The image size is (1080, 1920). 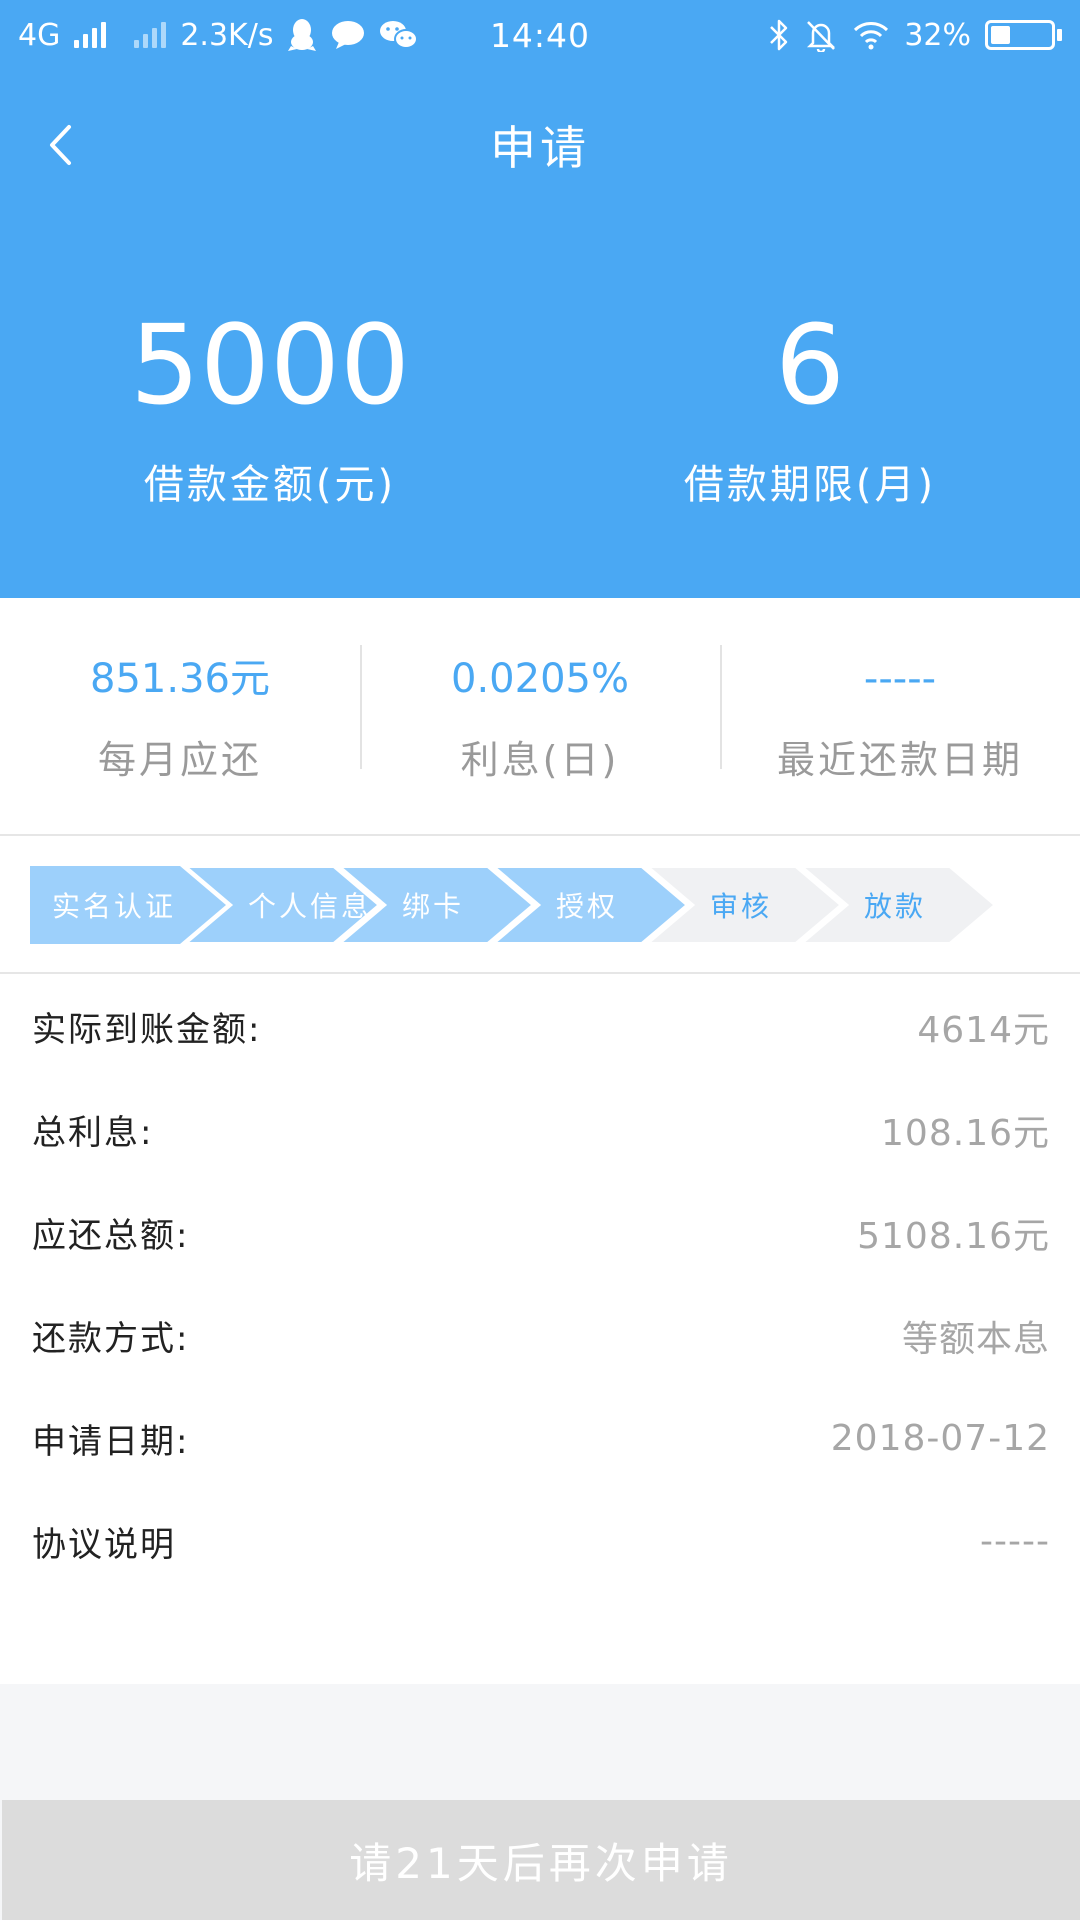 I want to click on detail-row-agreement: 协议说明 -----, so click(x=540, y=1541).